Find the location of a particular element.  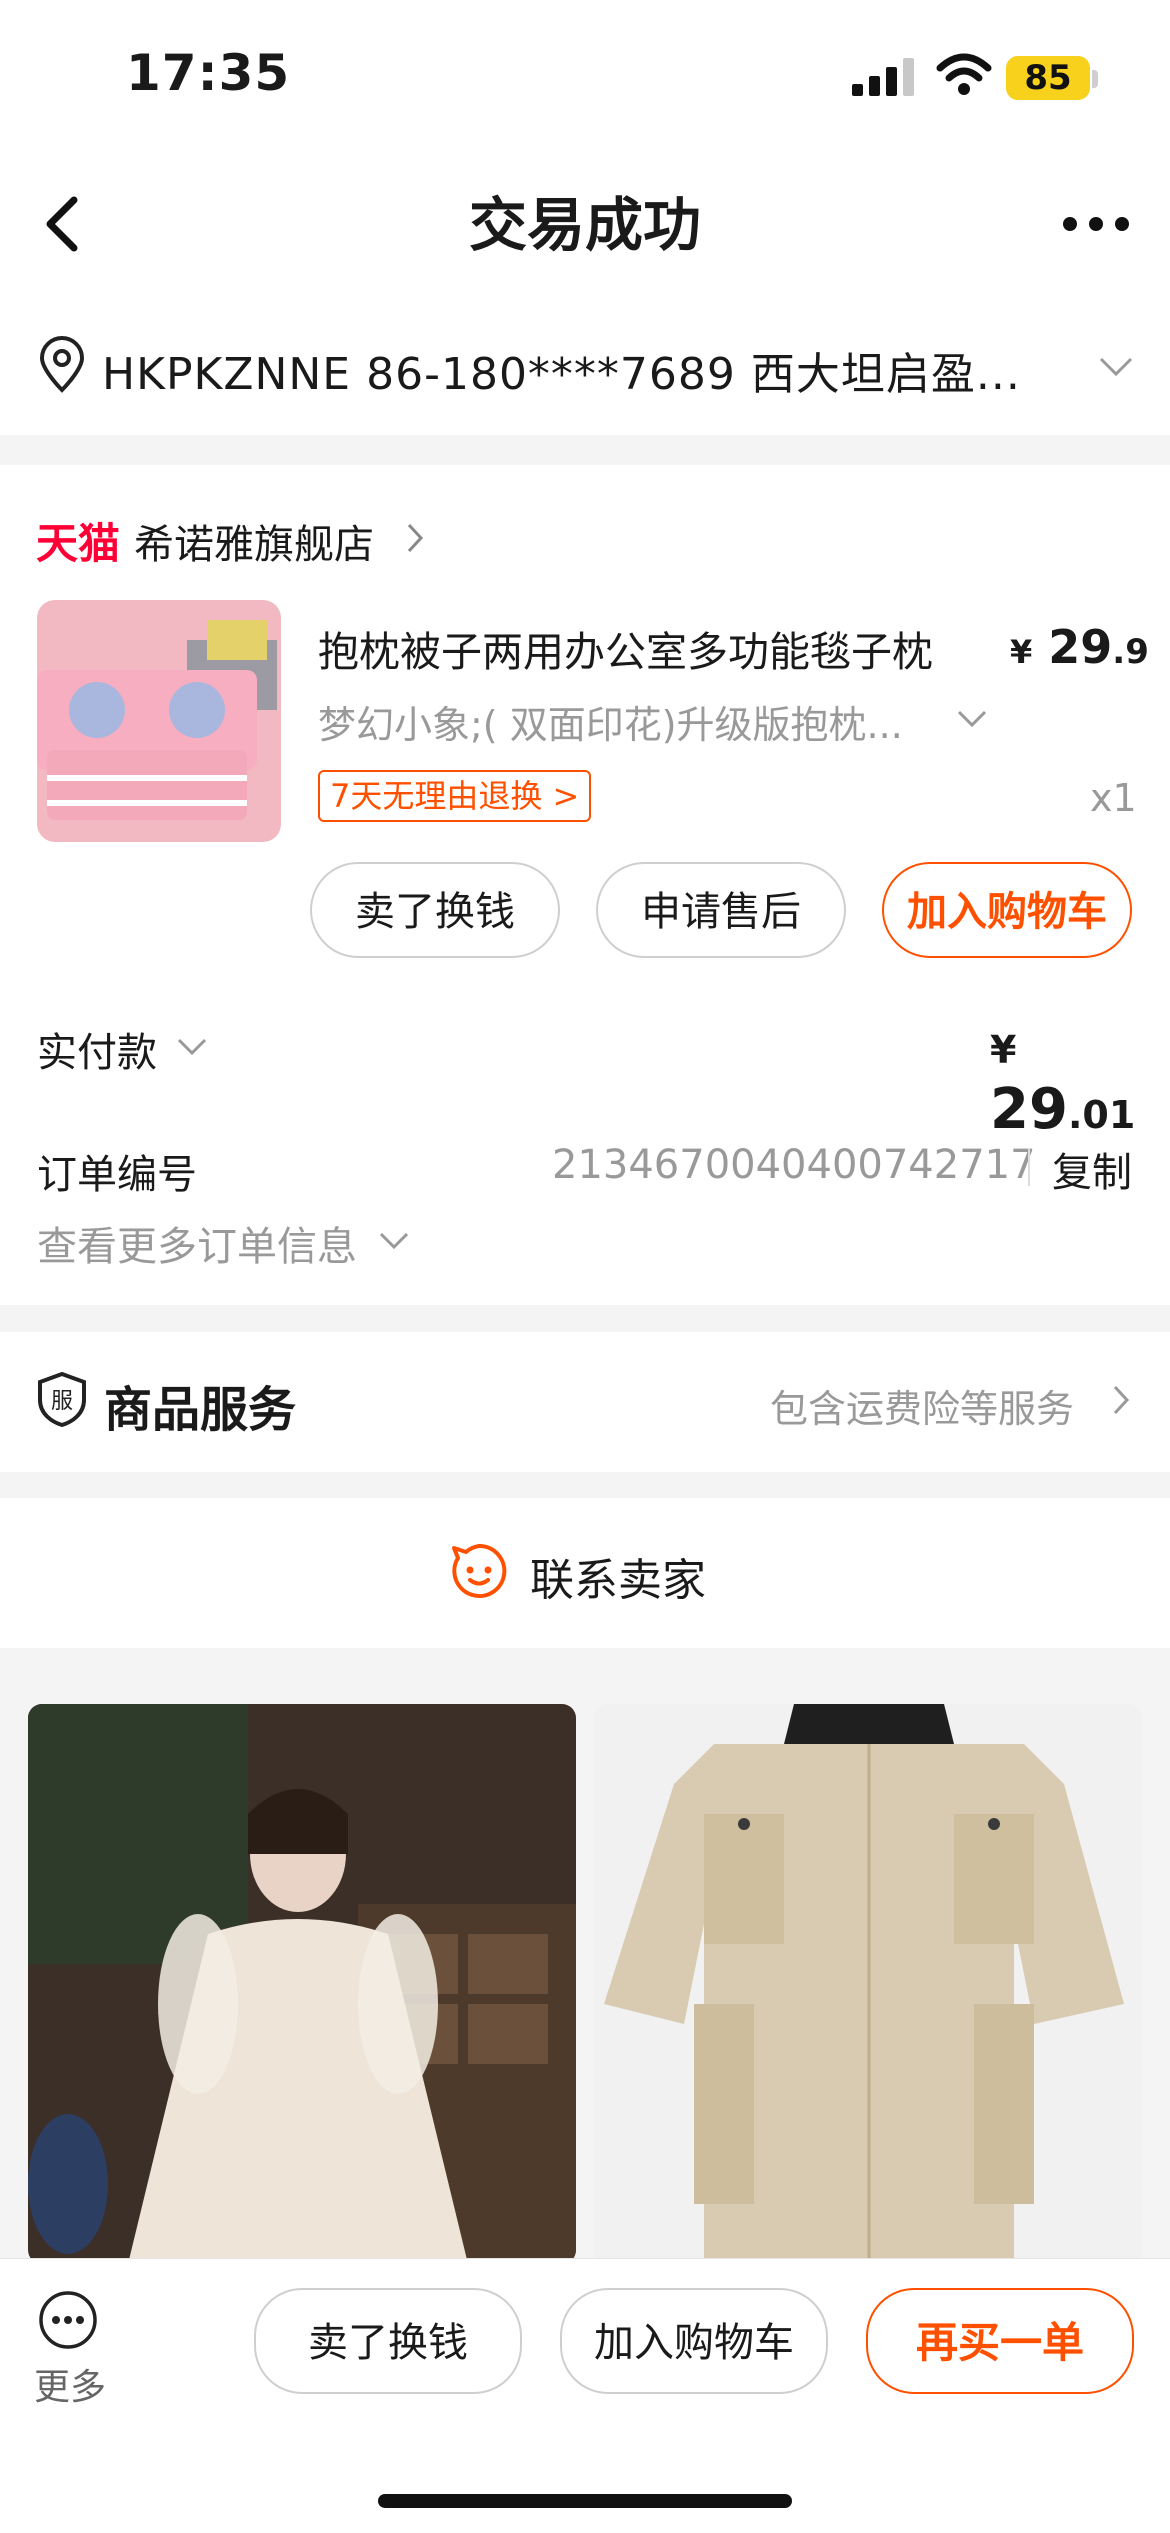

price-integer: 29 is located at coordinates (1080, 647).